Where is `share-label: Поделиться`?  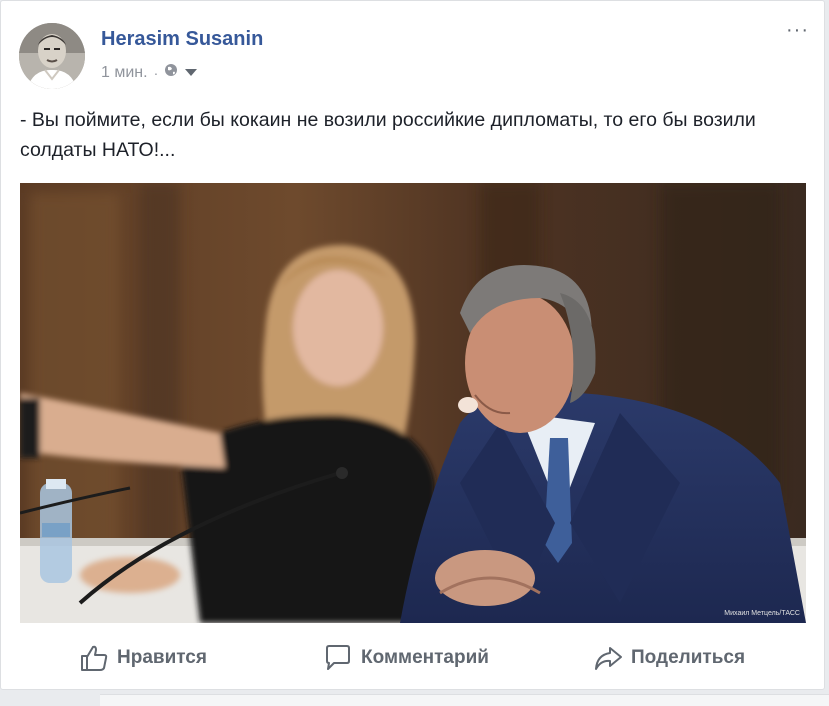 share-label: Поделиться is located at coordinates (688, 657).